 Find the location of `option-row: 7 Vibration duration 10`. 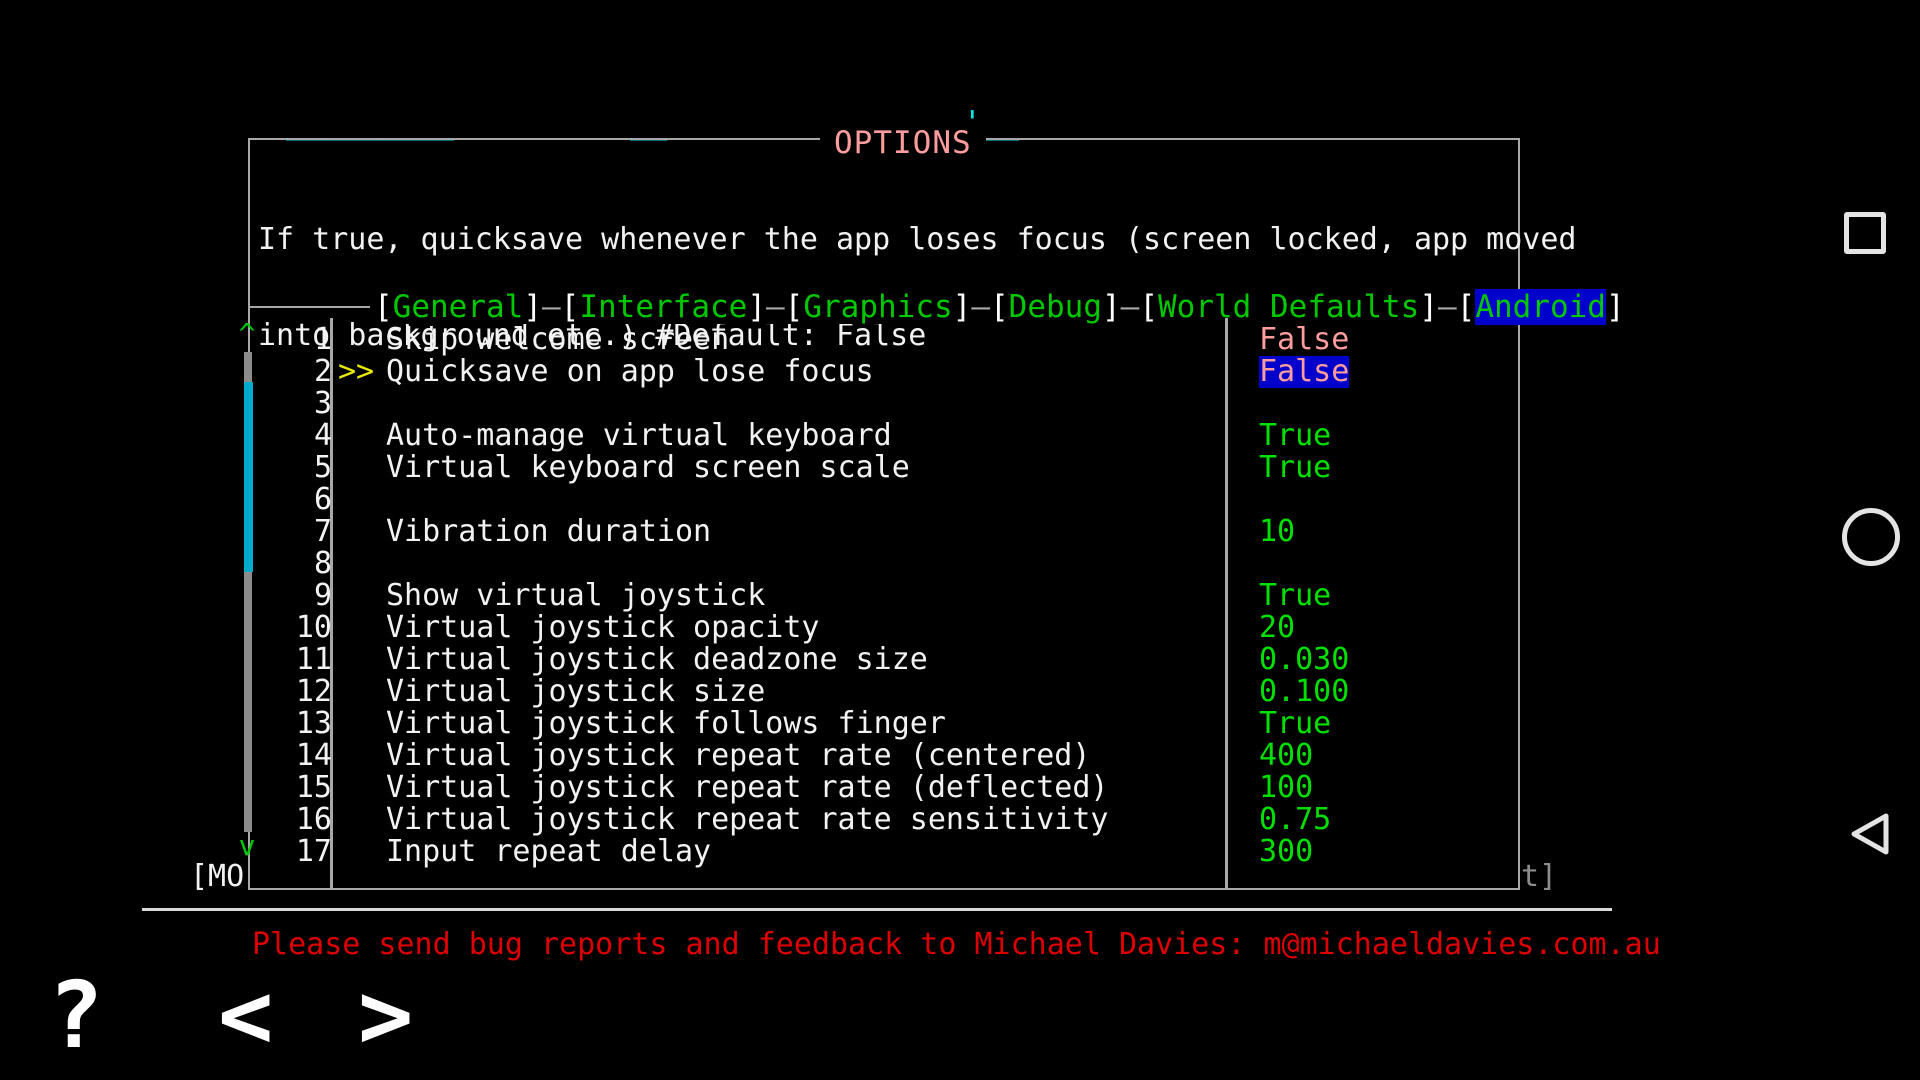

option-row: 7 Vibration duration 10 is located at coordinates (888, 532).